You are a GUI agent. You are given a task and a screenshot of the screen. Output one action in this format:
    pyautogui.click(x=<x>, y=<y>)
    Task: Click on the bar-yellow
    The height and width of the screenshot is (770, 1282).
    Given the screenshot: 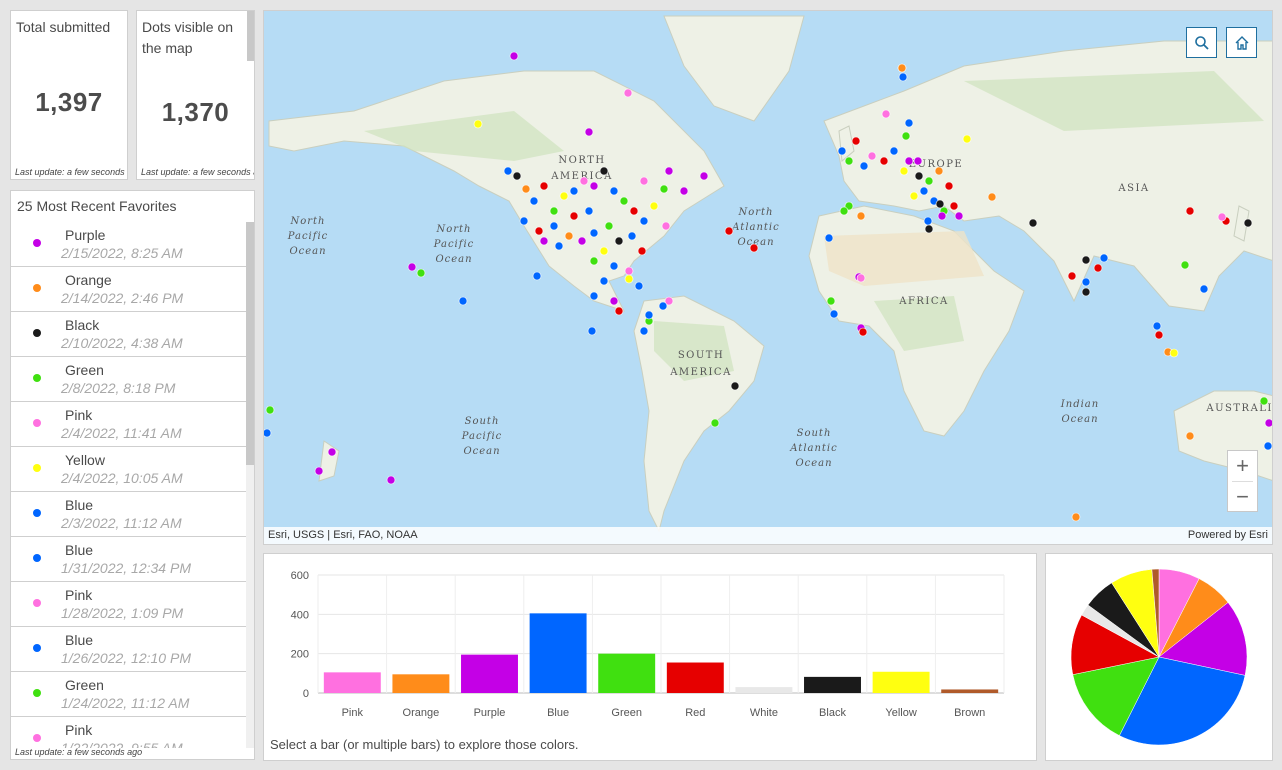 What is the action you would take?
    pyautogui.click(x=901, y=682)
    